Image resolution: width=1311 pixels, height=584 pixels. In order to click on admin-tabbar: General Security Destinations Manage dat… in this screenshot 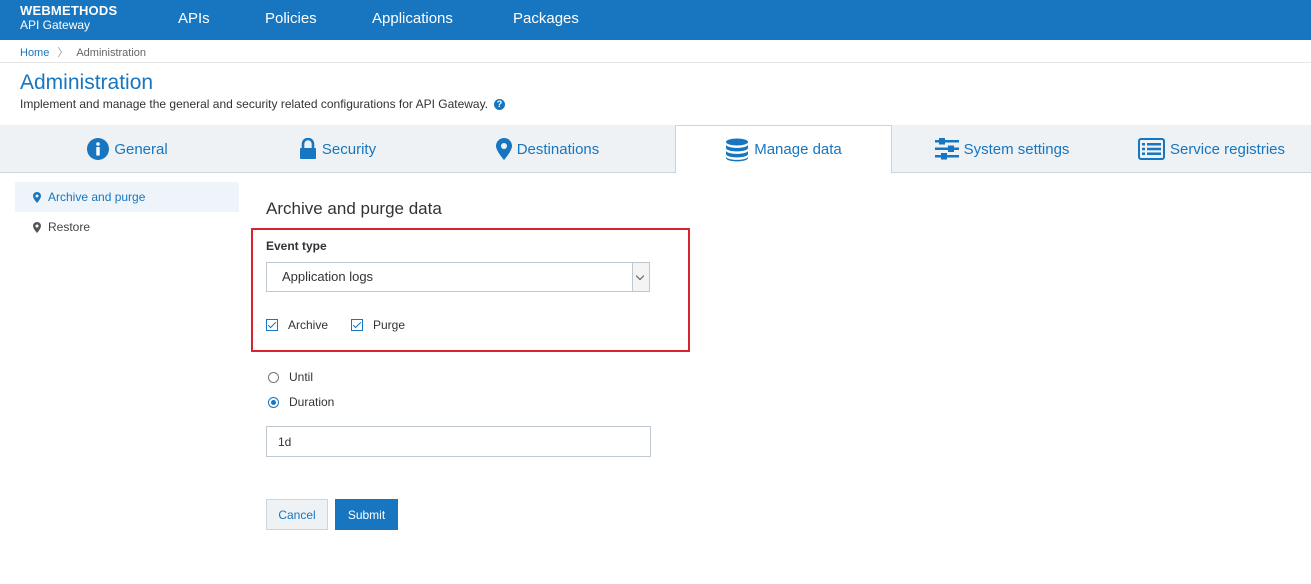, I will do `click(655, 149)`.